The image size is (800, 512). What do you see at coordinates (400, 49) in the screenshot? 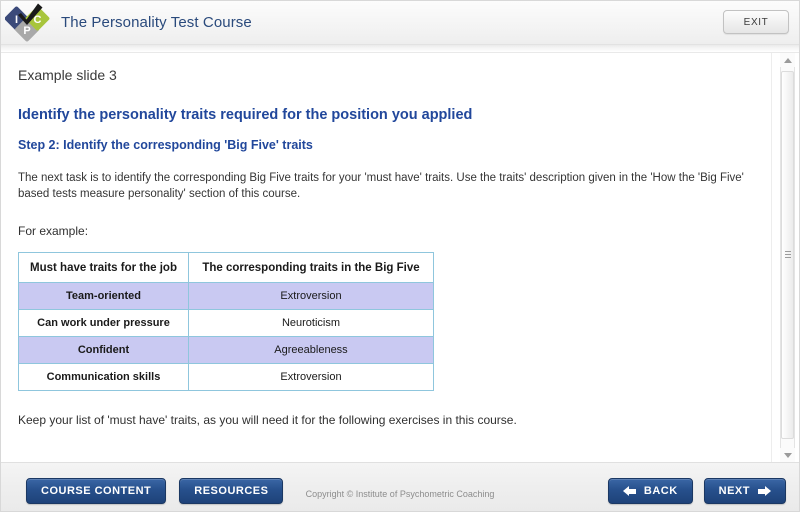
I see `header-divider` at bounding box center [400, 49].